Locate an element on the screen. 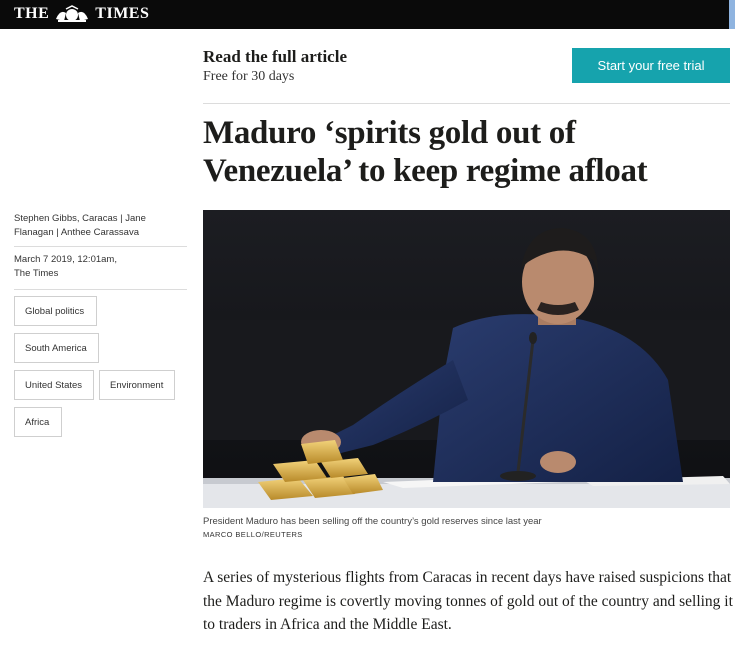  promo-title: Read the full article is located at coordinates (275, 56).